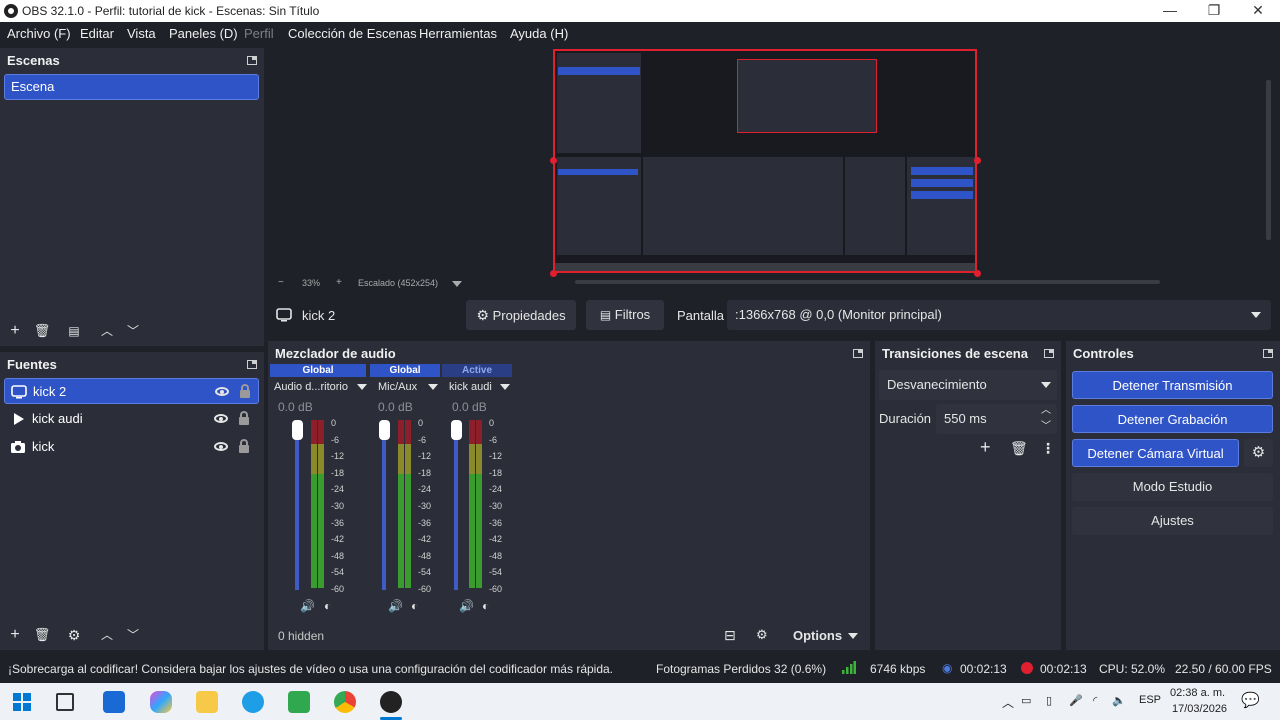 This screenshot has width=1280, height=720. Describe the element at coordinates (458, 33) in the screenshot. I see `menu-herramientas: Herramientas` at that location.